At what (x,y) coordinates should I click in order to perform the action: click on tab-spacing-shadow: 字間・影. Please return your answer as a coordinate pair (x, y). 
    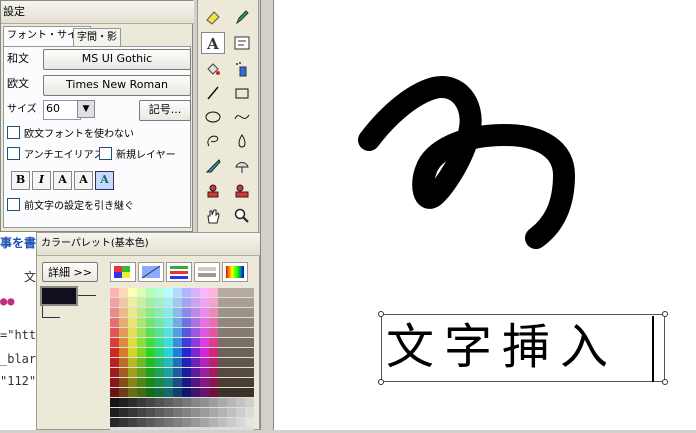
    Looking at the image, I should click on (97, 37).